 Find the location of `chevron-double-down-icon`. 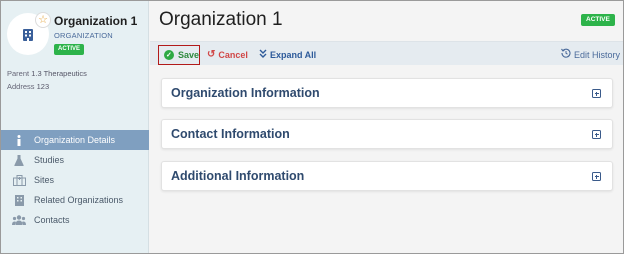

chevron-double-down-icon is located at coordinates (263, 55).